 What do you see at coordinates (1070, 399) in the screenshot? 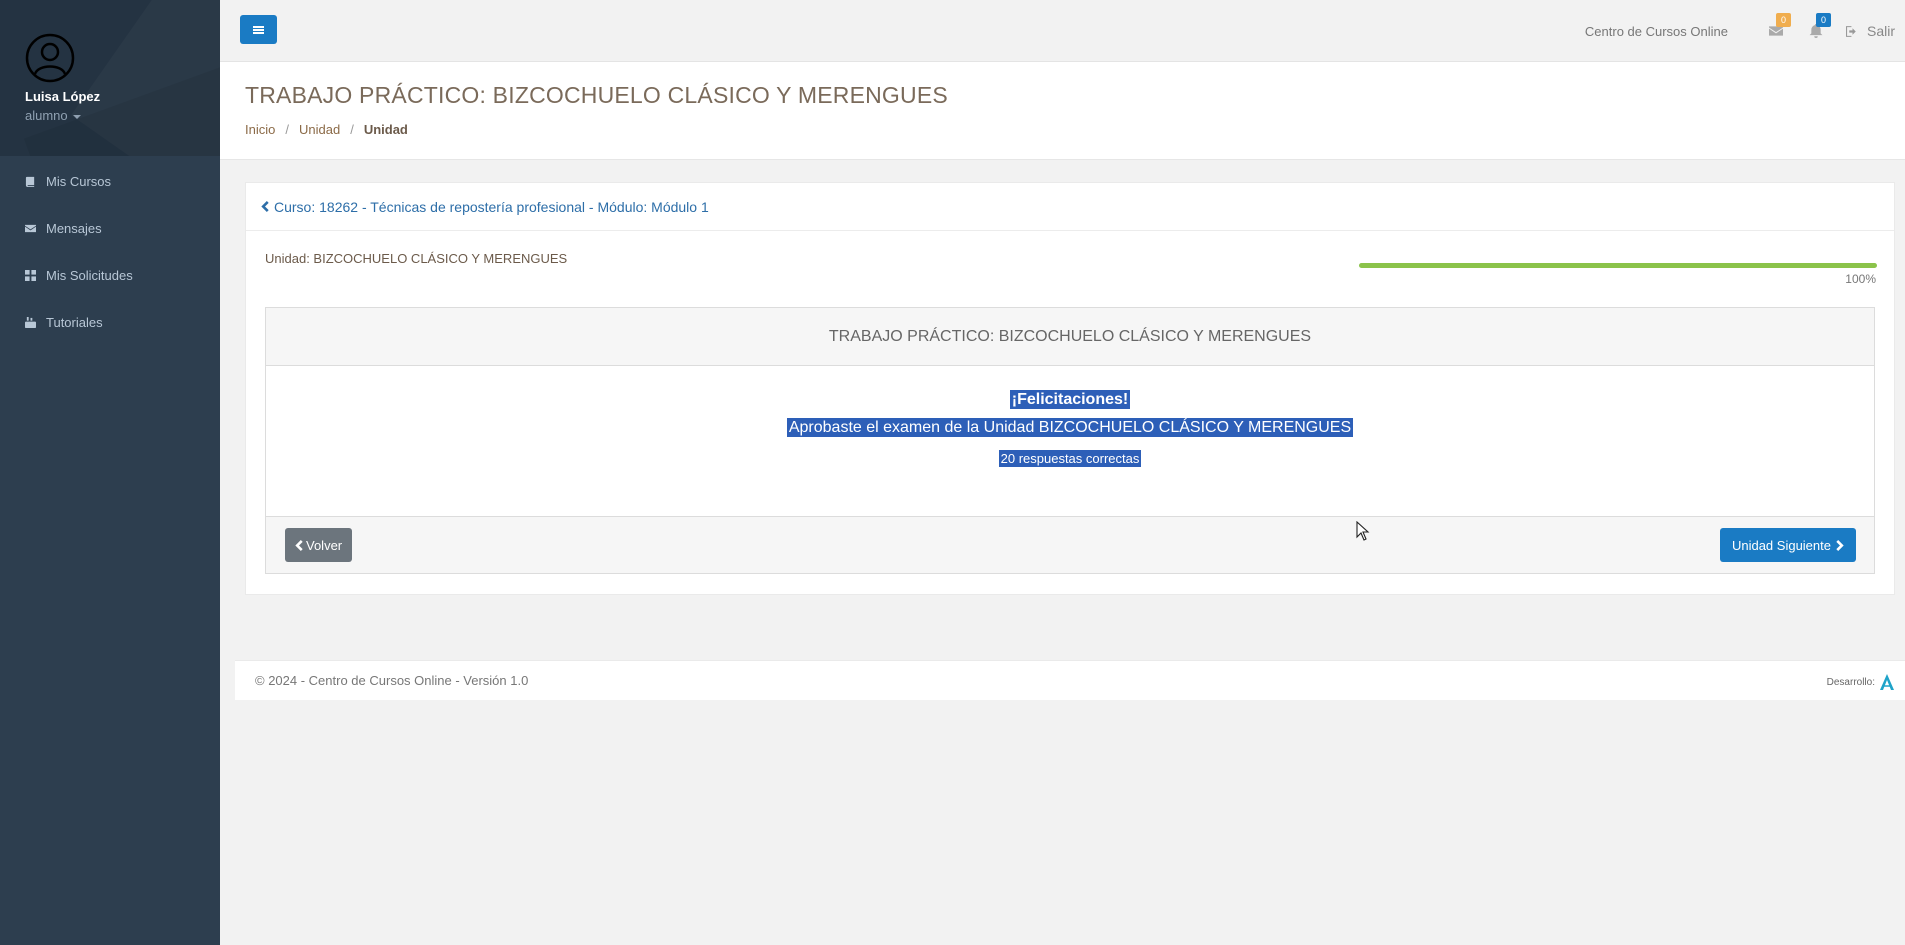
I see `congrats-heading: ¡Felicitaciones!` at bounding box center [1070, 399].